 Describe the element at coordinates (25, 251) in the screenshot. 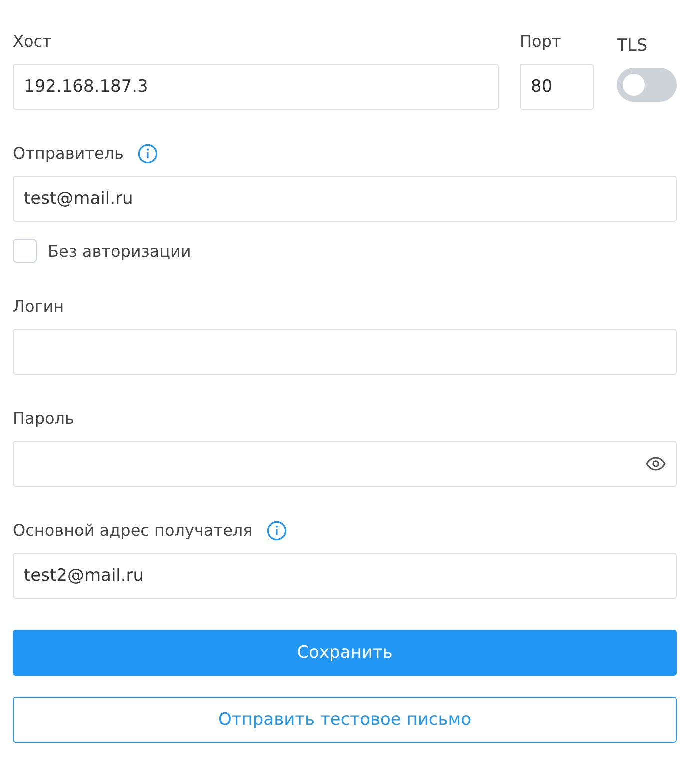

I see `checkbox` at that location.